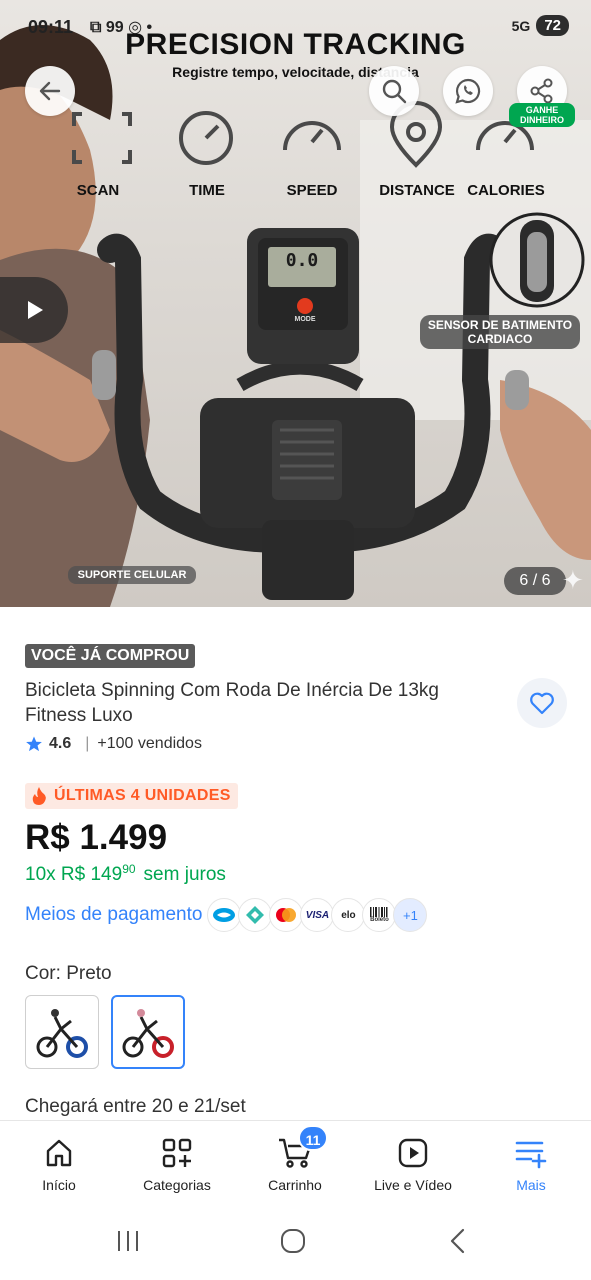 The image size is (591, 1280). Describe the element at coordinates (348, 915) in the screenshot. I see `elo-icon: elo` at that location.